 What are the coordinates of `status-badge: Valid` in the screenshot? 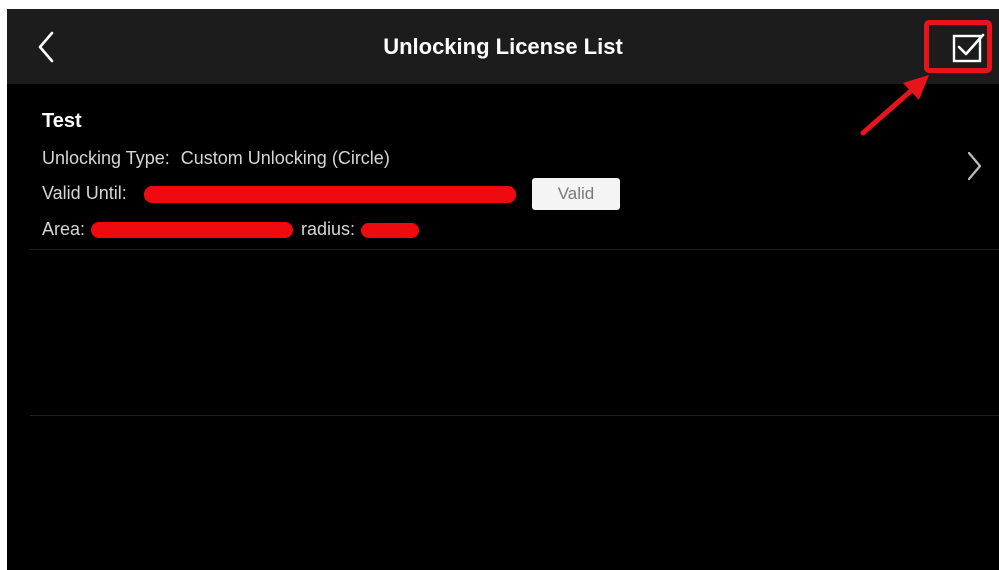 It's located at (576, 194).